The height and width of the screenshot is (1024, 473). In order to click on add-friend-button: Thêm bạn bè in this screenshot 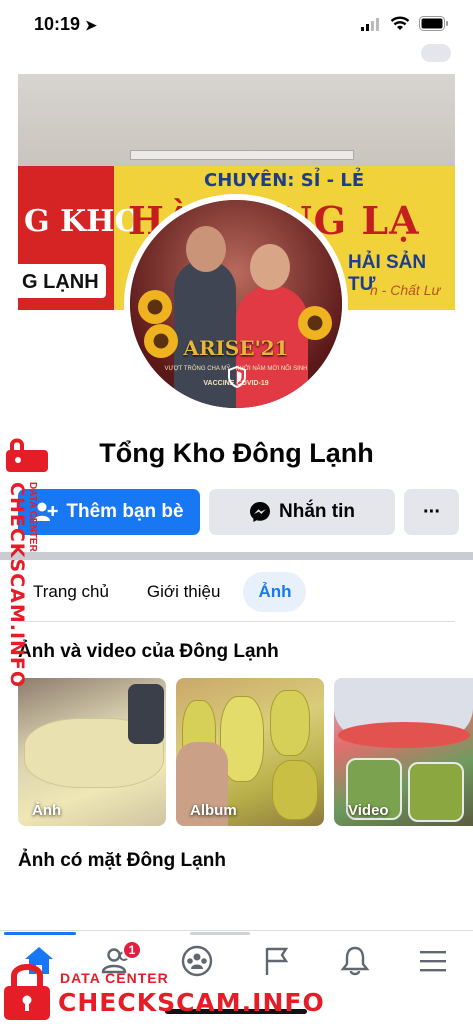, I will do `click(109, 512)`.